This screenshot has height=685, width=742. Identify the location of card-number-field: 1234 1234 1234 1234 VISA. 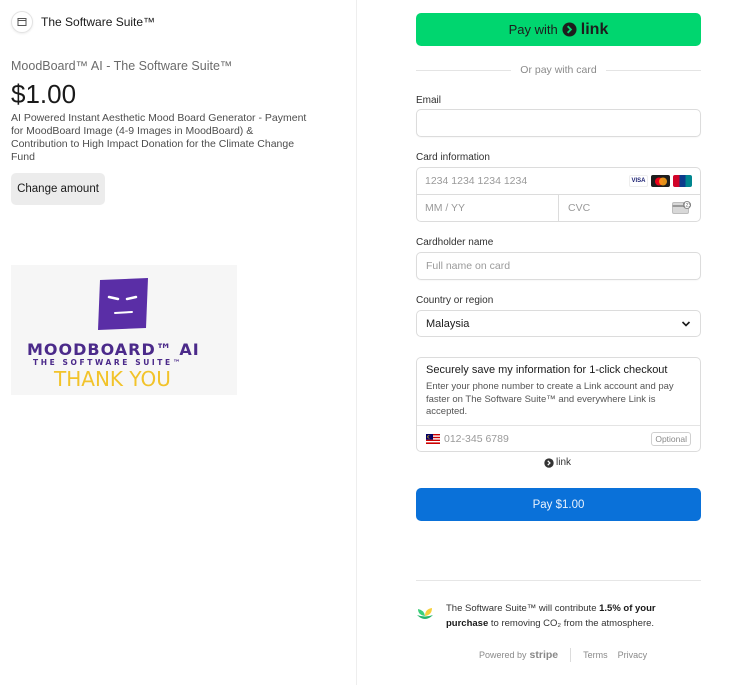
(558, 181).